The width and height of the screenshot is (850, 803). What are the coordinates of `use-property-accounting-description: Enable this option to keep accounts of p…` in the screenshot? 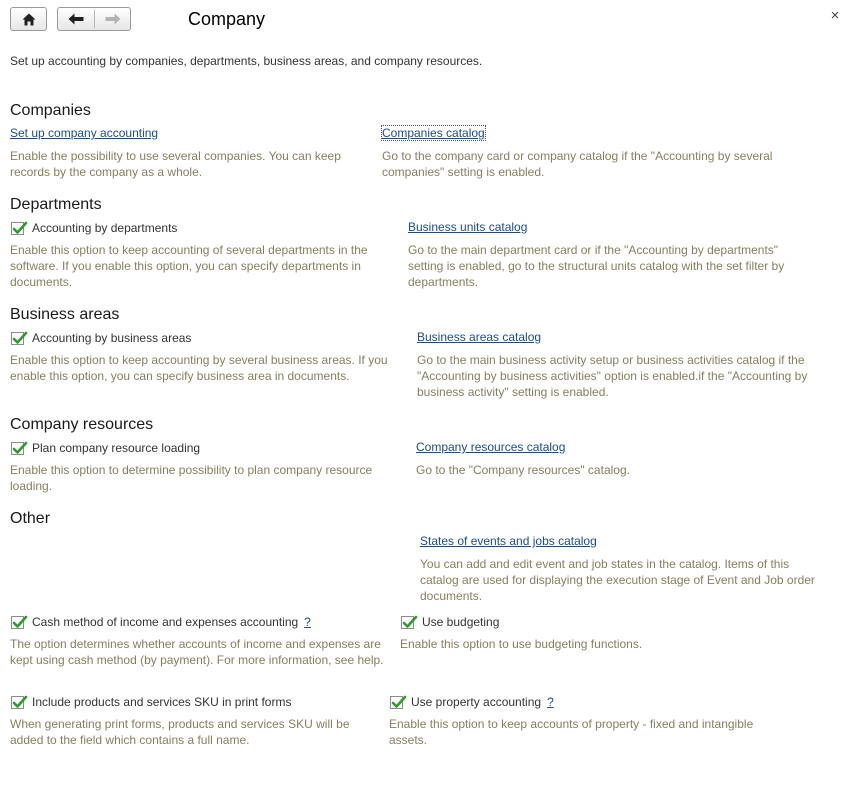 It's located at (571, 732).